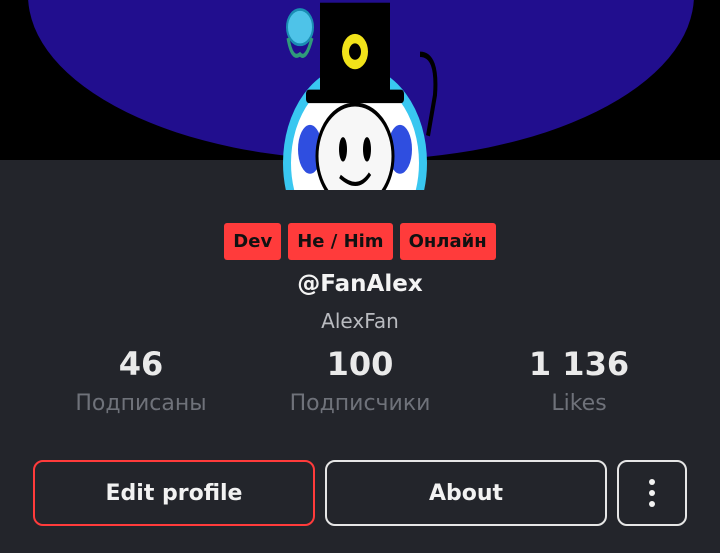  Describe the element at coordinates (253, 241) in the screenshot. I see `badge-dev: Dev` at that location.